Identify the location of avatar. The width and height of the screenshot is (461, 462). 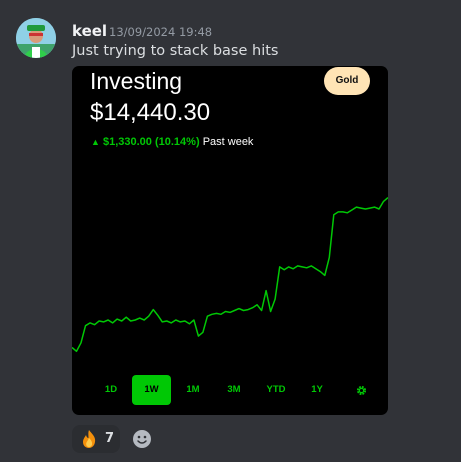
(36, 38).